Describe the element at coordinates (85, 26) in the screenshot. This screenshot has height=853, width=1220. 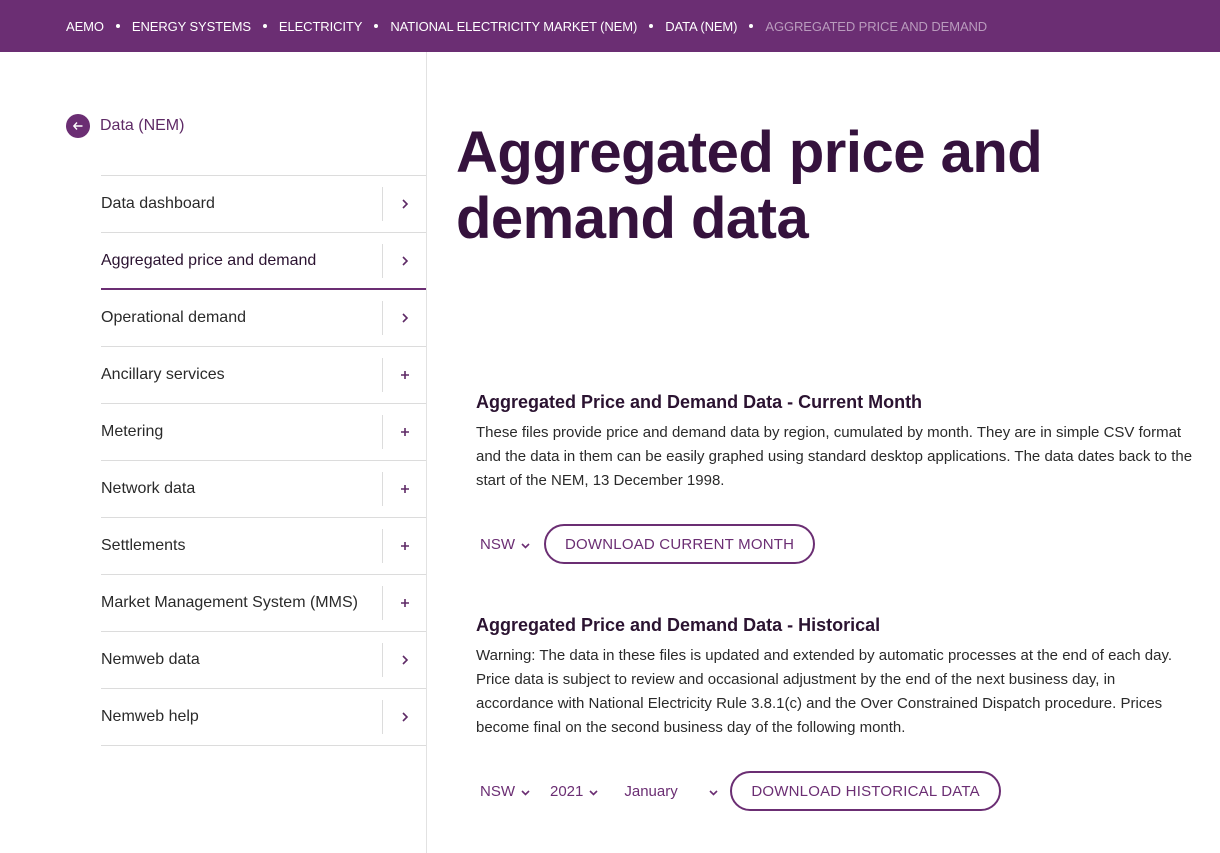
I see `breadcrumb-item-aemo: AEMO` at that location.